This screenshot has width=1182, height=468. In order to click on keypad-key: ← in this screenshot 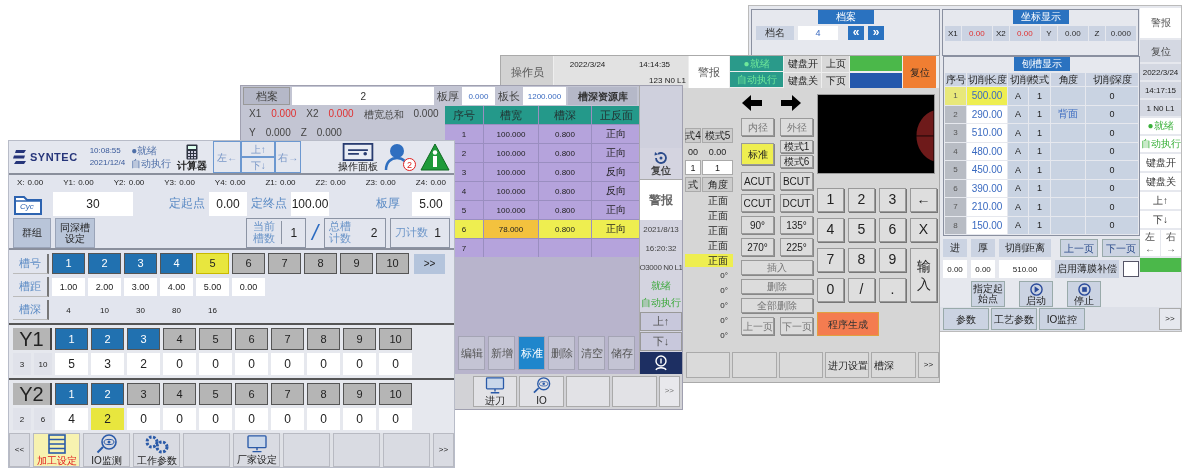, I will do `click(923, 200)`.